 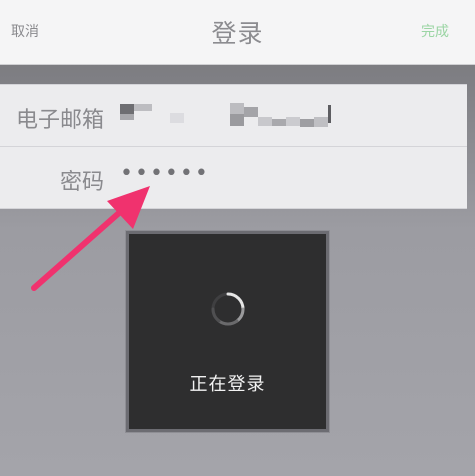 I want to click on loading-status-text: 正在登录, so click(x=227, y=384).